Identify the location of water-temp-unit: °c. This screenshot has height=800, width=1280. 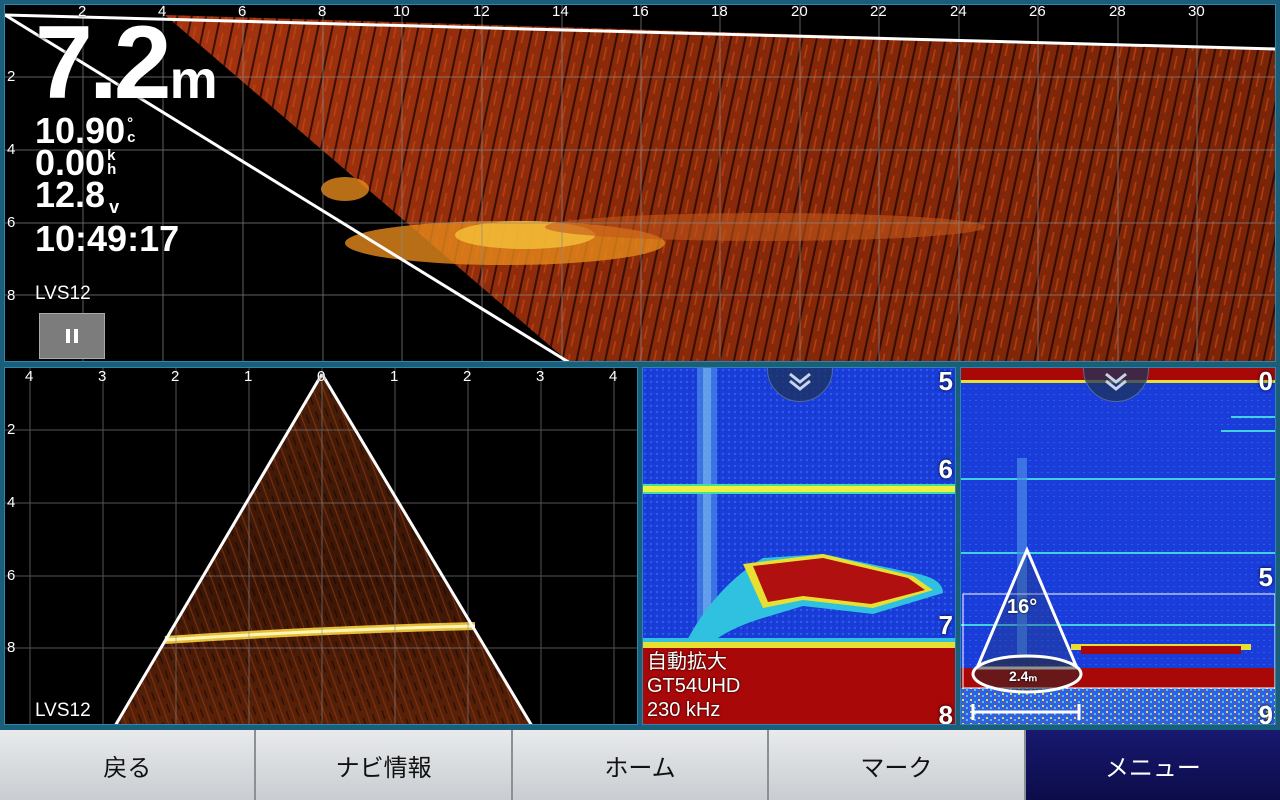
(131, 130).